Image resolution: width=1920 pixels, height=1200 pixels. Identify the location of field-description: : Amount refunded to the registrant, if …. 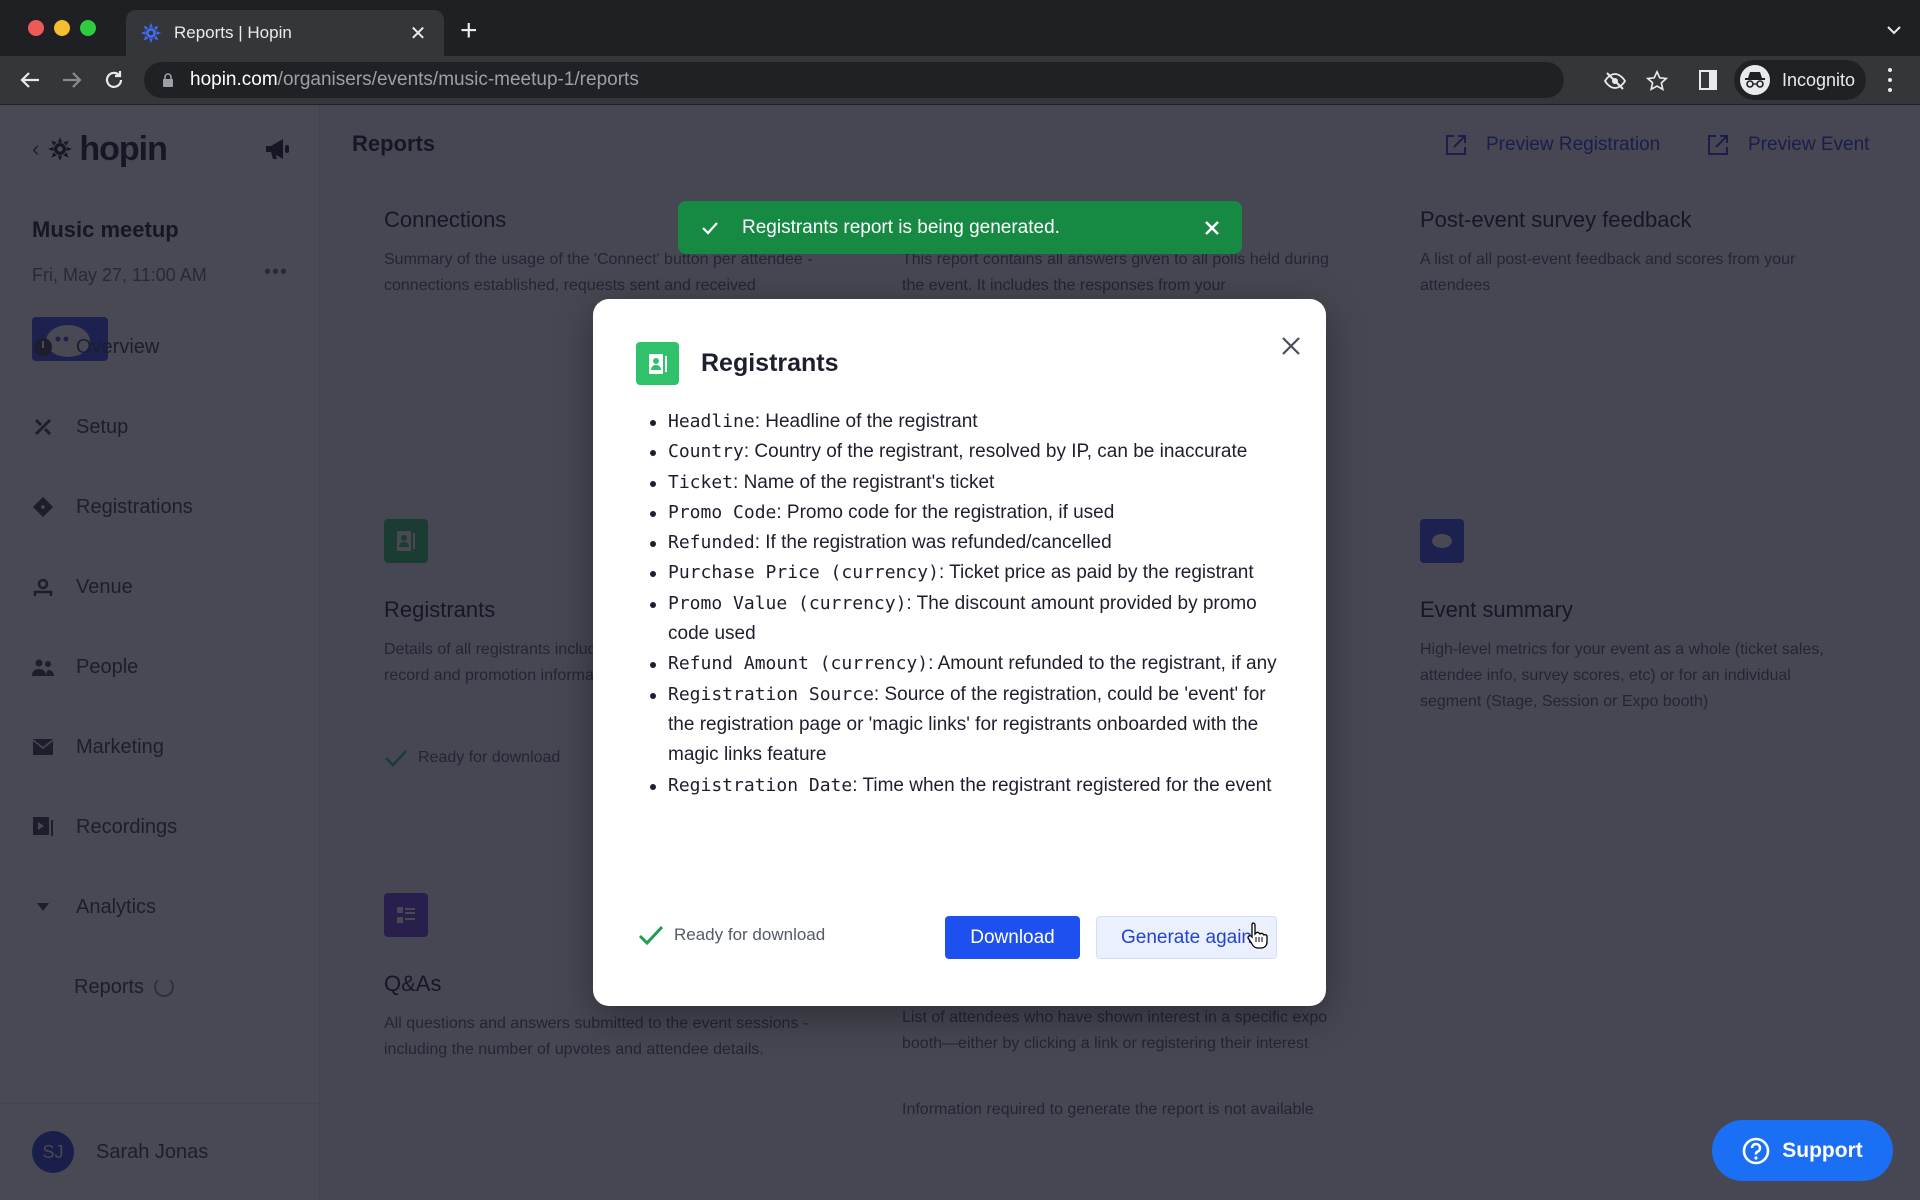
(1102, 664).